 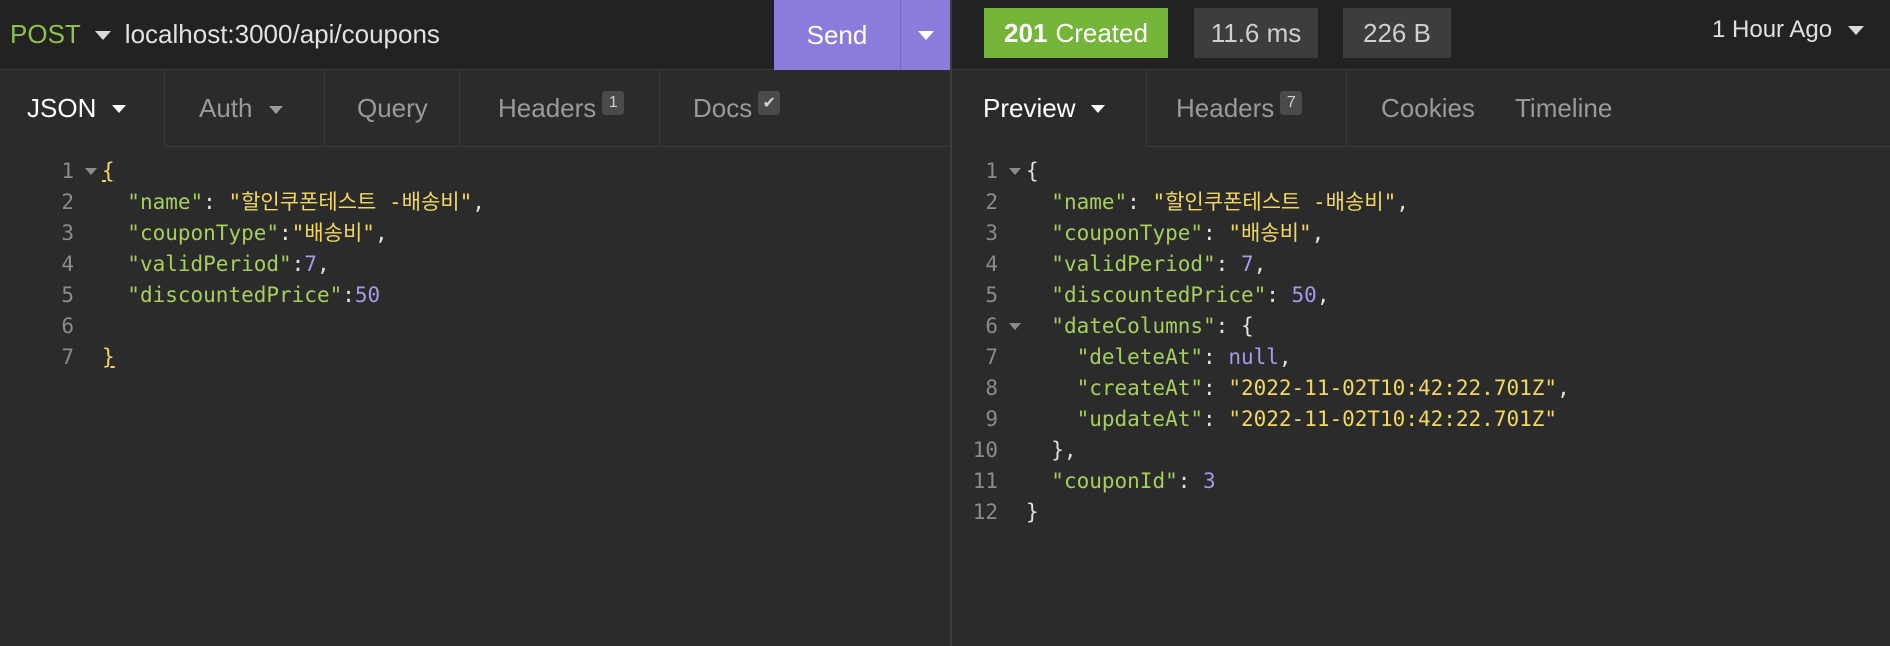 What do you see at coordinates (1291, 102) in the screenshot?
I see `response-headers-count-badge: 7` at bounding box center [1291, 102].